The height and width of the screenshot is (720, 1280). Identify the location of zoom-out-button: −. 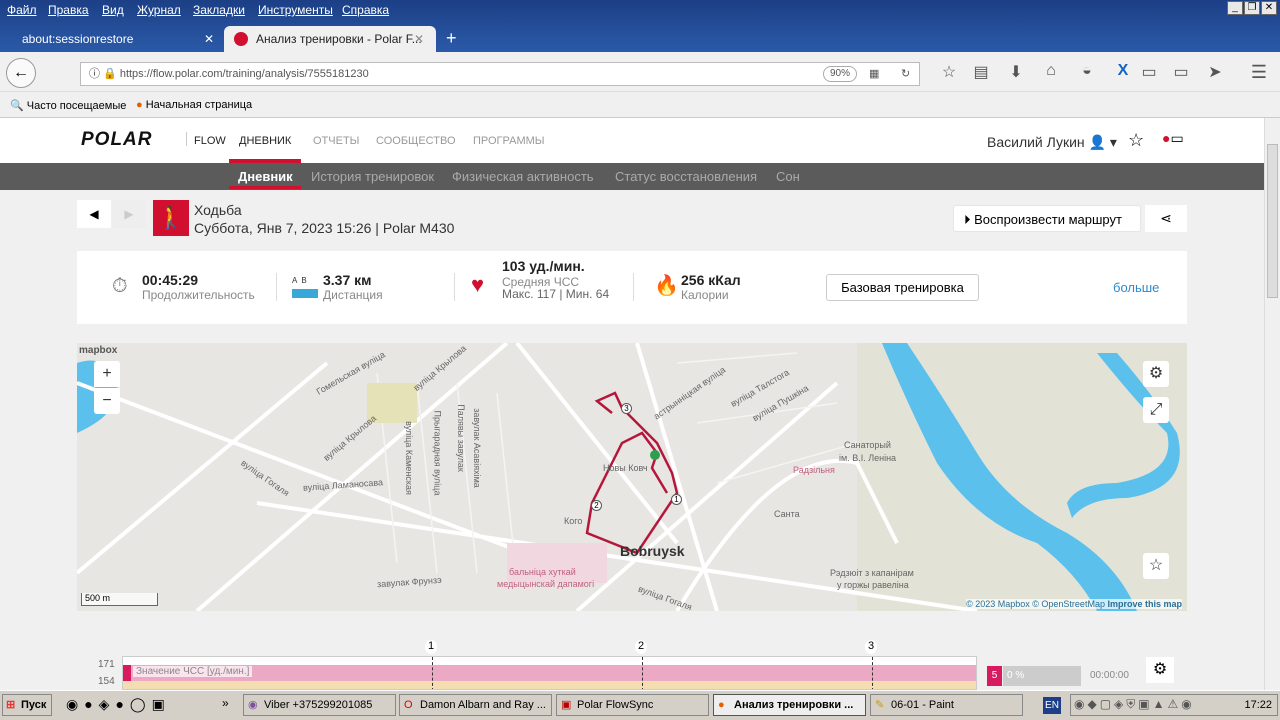
(107, 401).